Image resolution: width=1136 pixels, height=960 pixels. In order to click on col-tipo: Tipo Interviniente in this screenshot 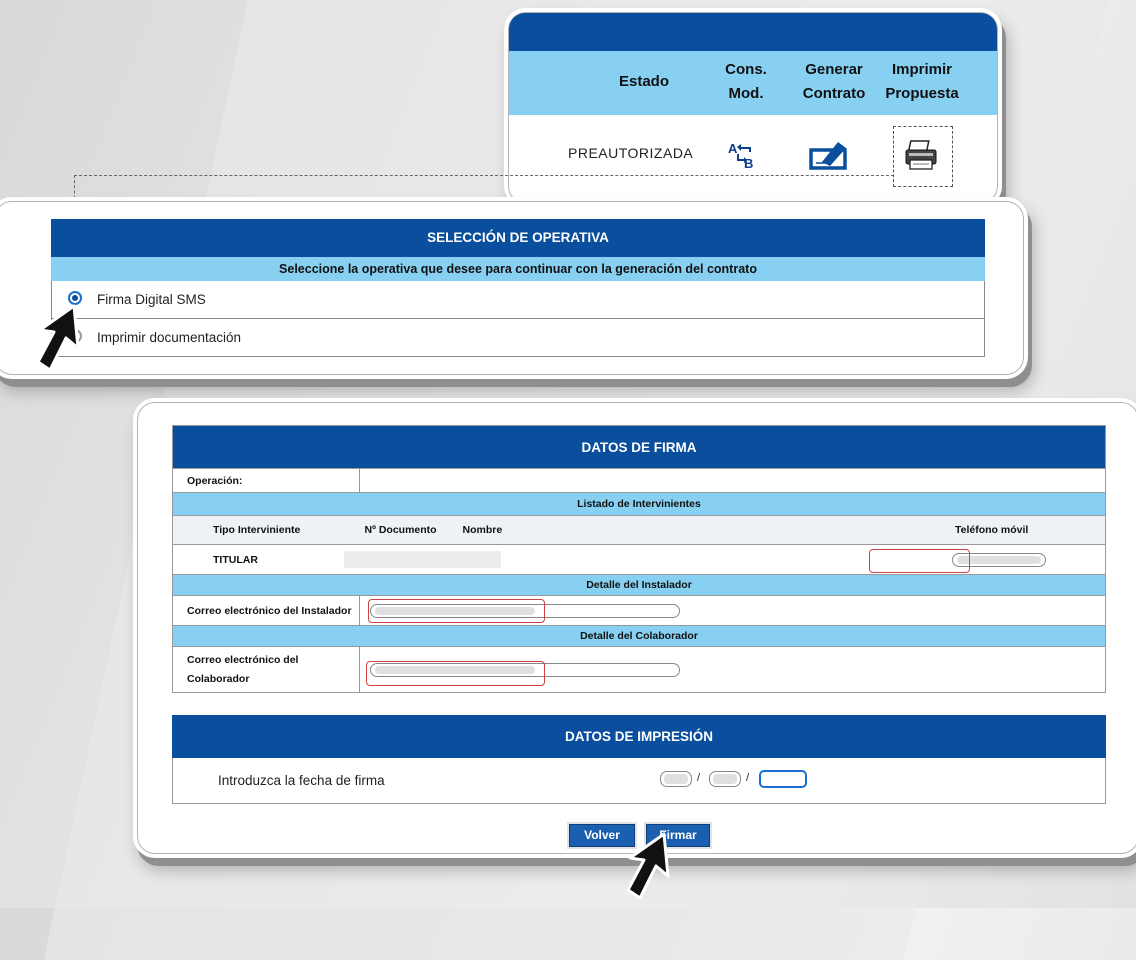, I will do `click(266, 530)`.